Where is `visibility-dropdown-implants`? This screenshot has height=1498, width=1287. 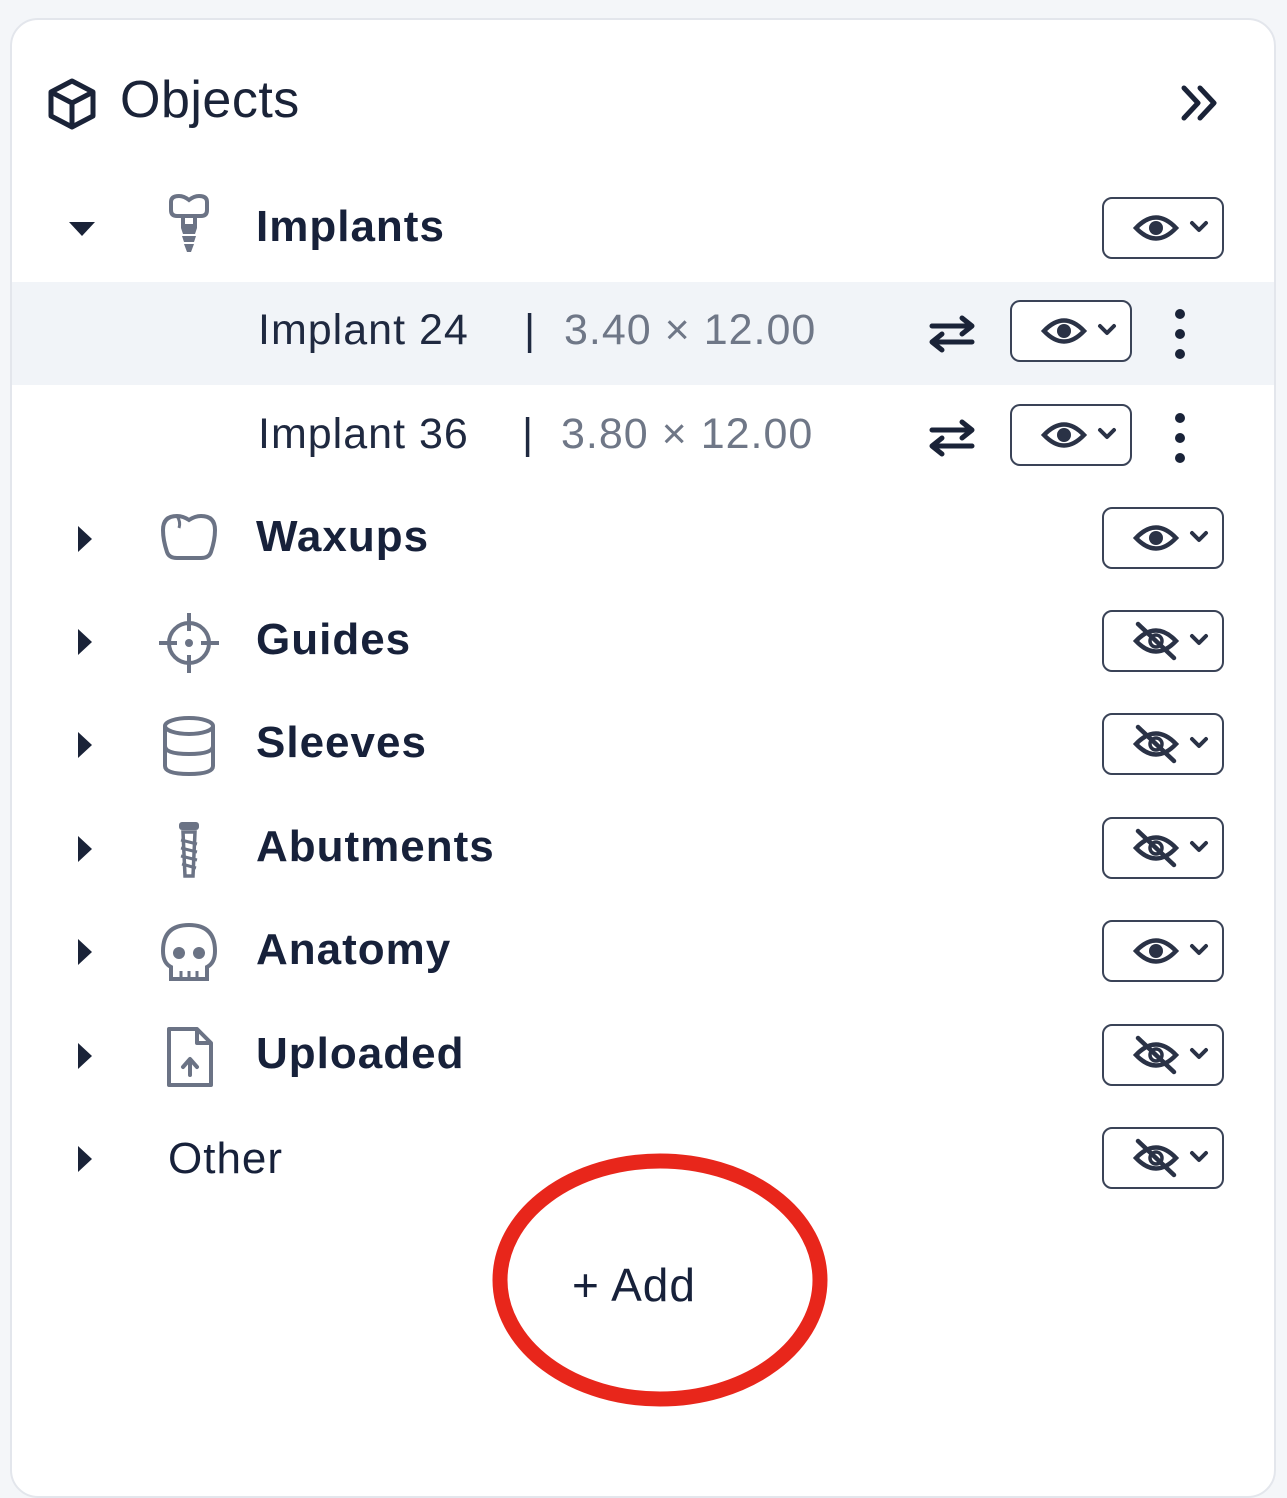 visibility-dropdown-implants is located at coordinates (1163, 228).